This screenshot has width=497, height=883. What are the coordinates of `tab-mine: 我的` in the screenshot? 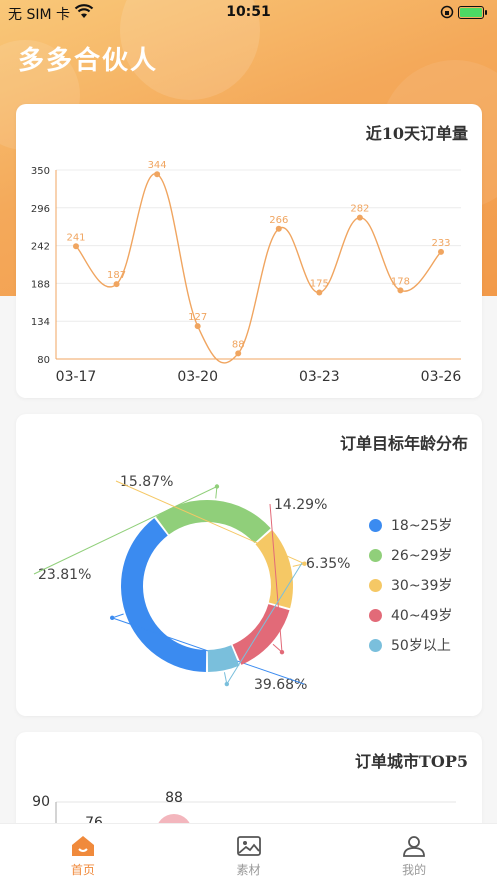 It's located at (414, 853).